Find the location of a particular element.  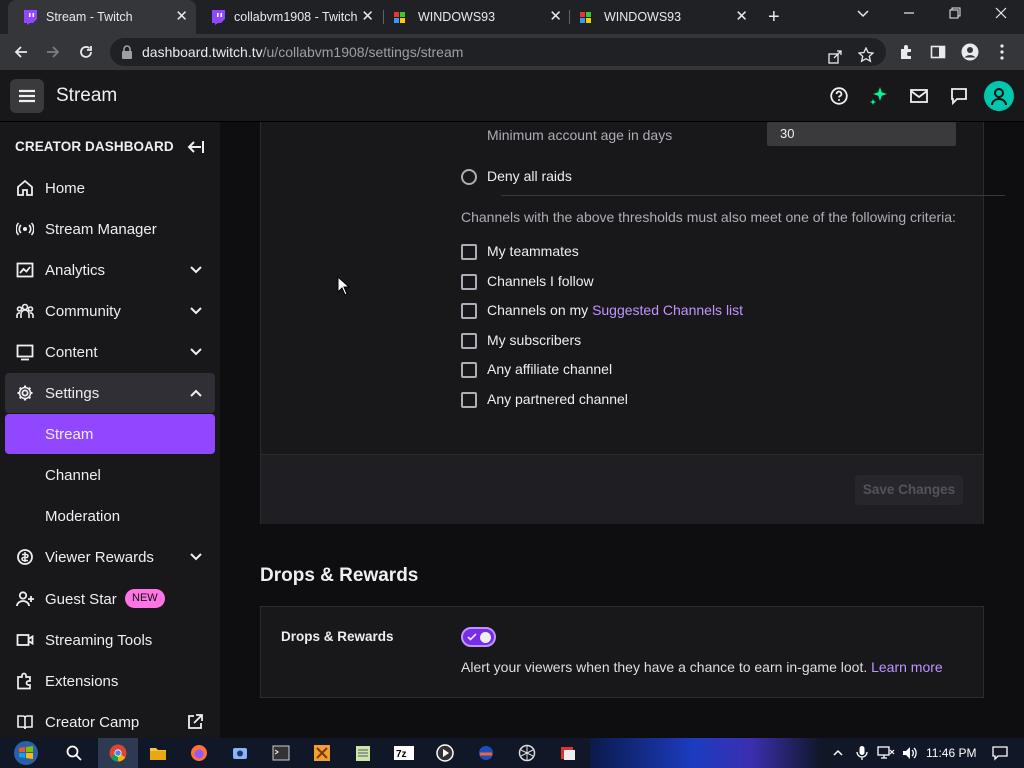

mouse-cursor-icon is located at coordinates (343, 286).